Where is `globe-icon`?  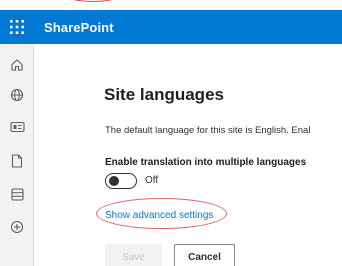
globe-icon is located at coordinates (17, 95).